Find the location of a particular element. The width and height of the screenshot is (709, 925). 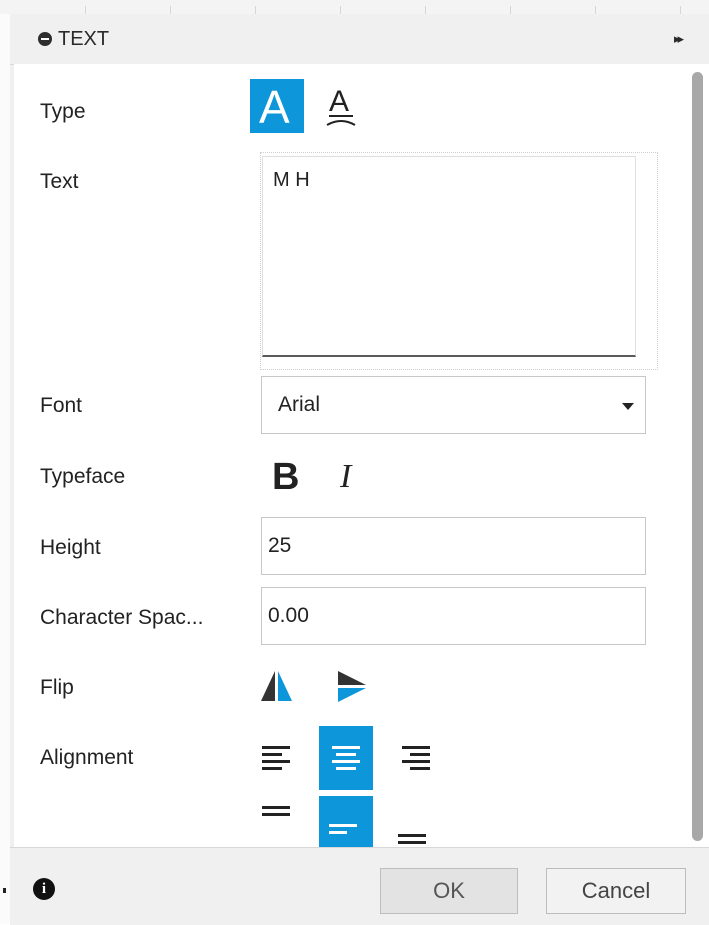

text-label: Text is located at coordinates (59, 181).